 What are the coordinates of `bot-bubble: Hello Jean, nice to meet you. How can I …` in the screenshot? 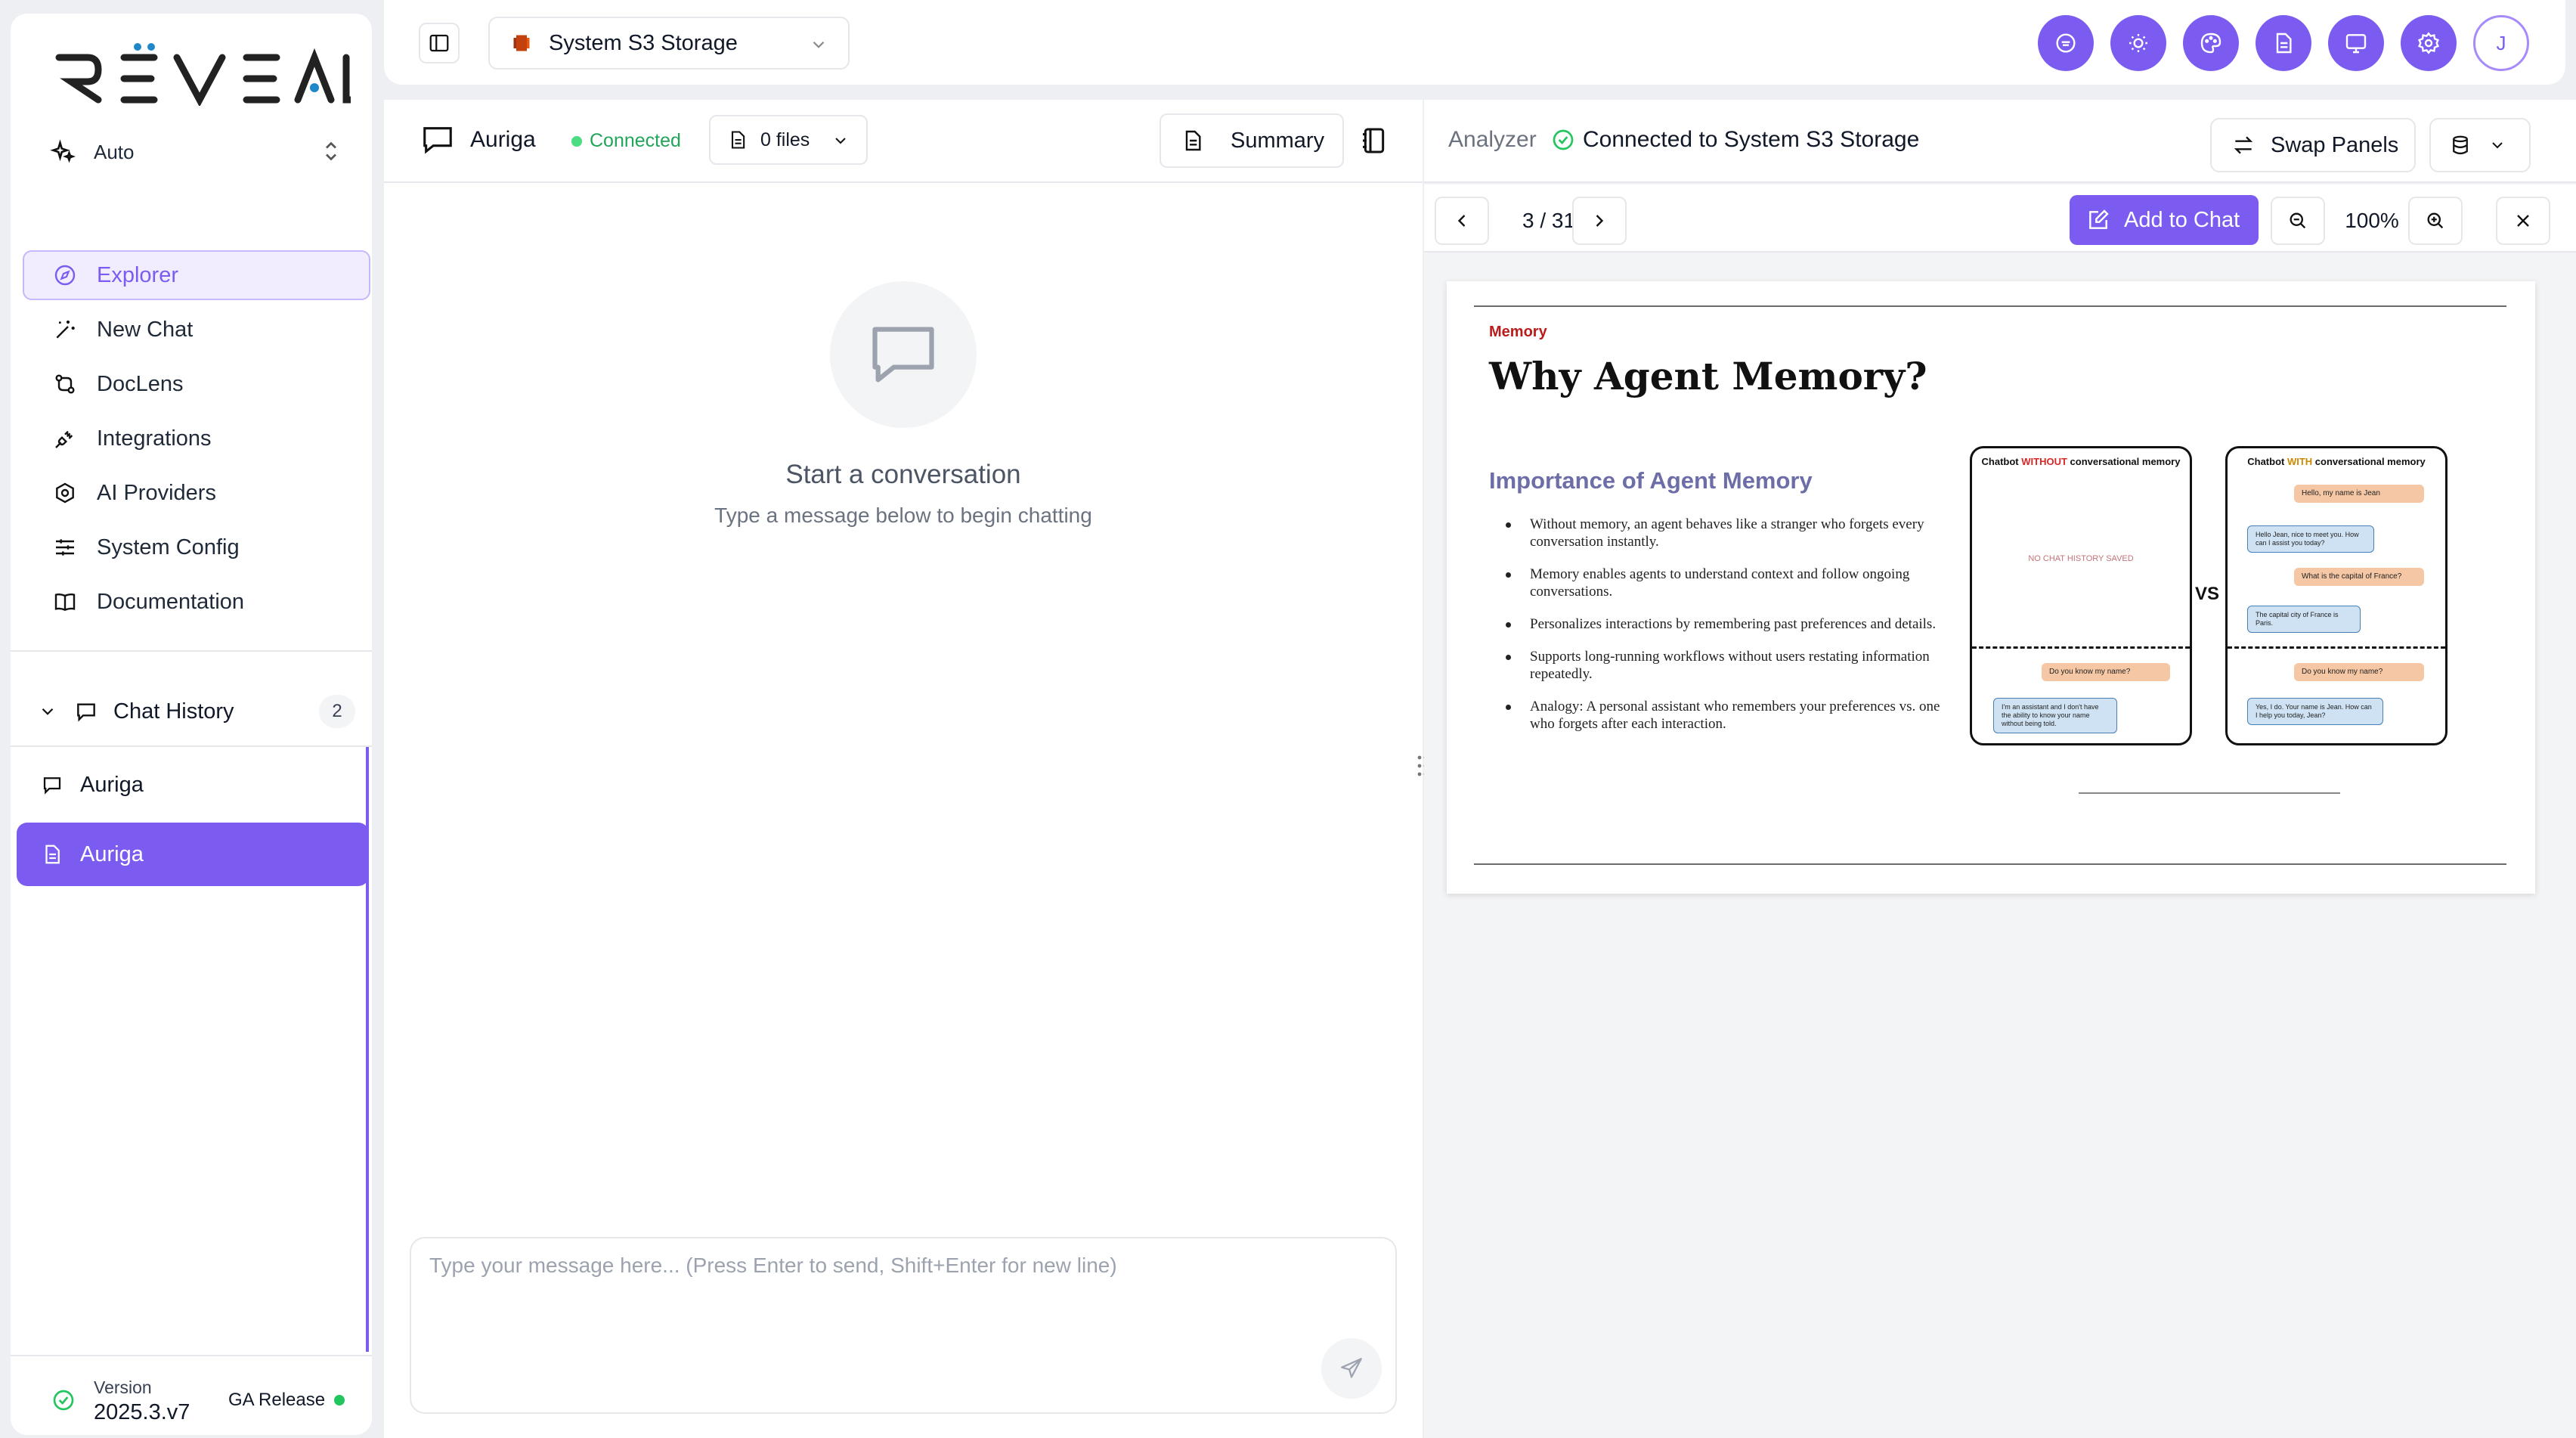 It's located at (2310, 539).